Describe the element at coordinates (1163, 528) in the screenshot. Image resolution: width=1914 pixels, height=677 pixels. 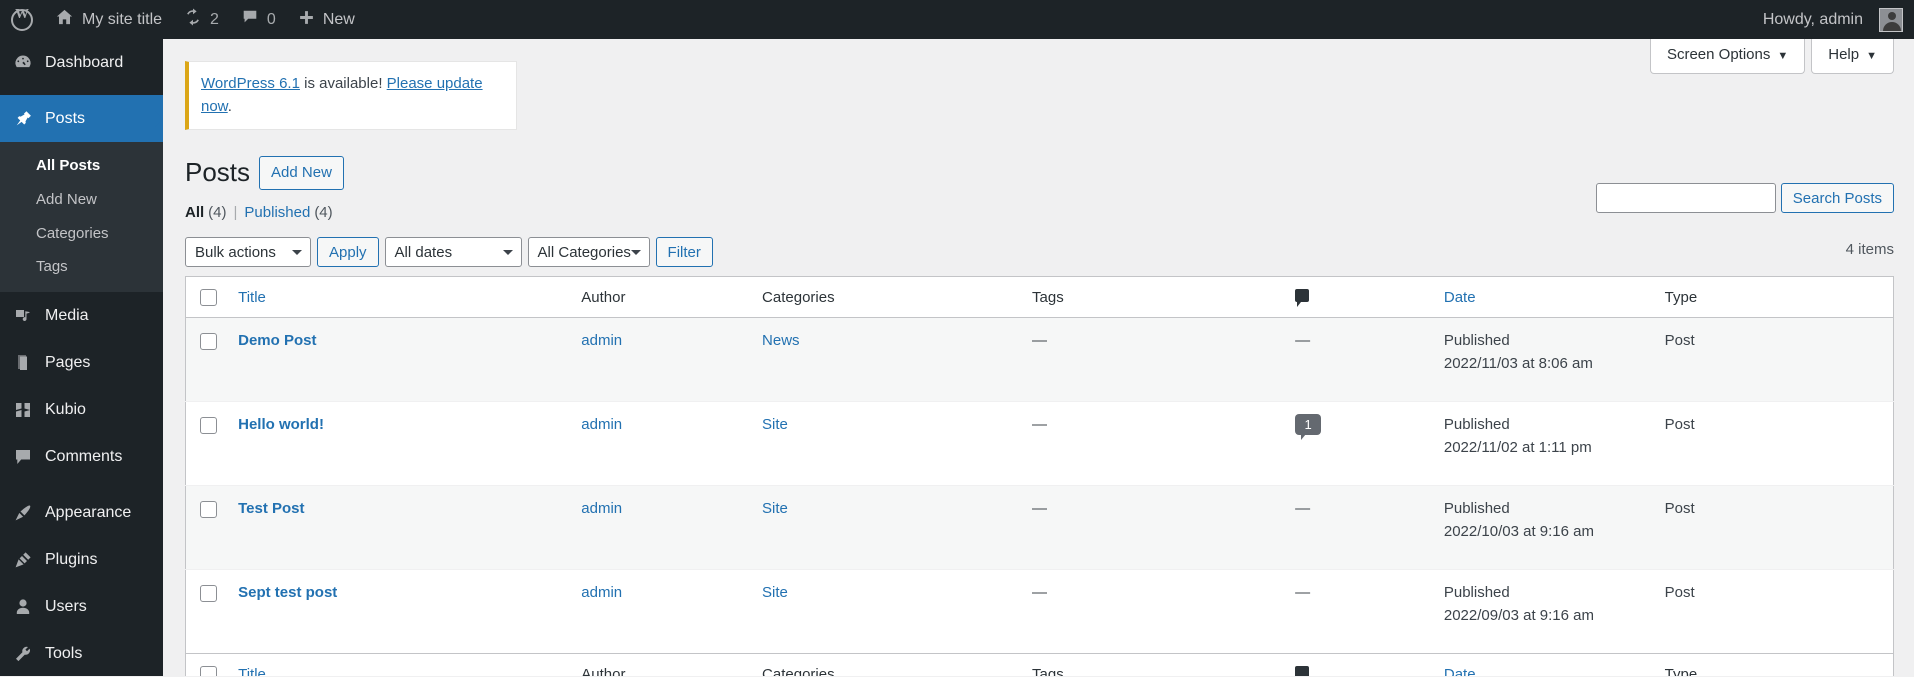
I see `row-tags-cell: —` at that location.